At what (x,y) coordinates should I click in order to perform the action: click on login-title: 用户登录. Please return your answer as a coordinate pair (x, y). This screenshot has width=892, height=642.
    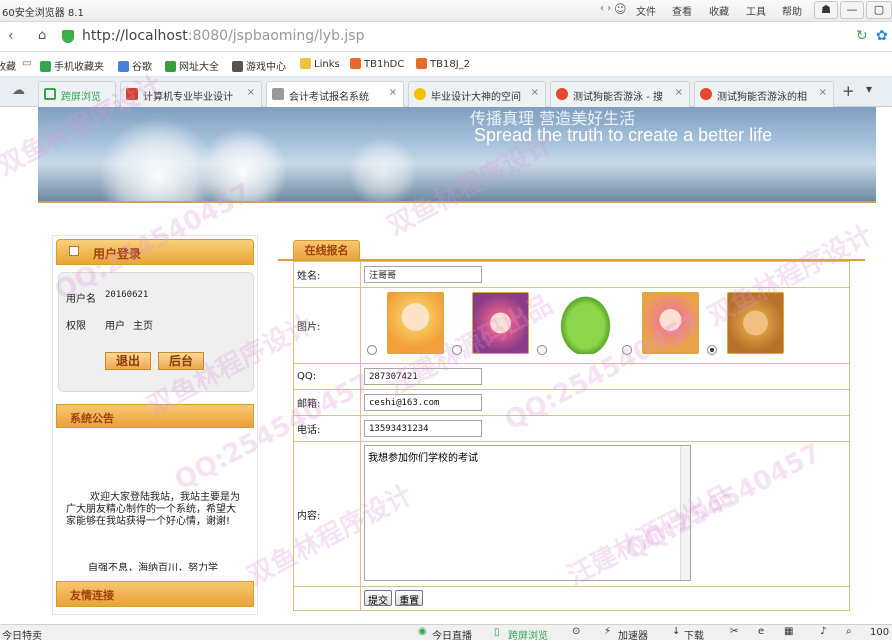
    Looking at the image, I should click on (117, 254).